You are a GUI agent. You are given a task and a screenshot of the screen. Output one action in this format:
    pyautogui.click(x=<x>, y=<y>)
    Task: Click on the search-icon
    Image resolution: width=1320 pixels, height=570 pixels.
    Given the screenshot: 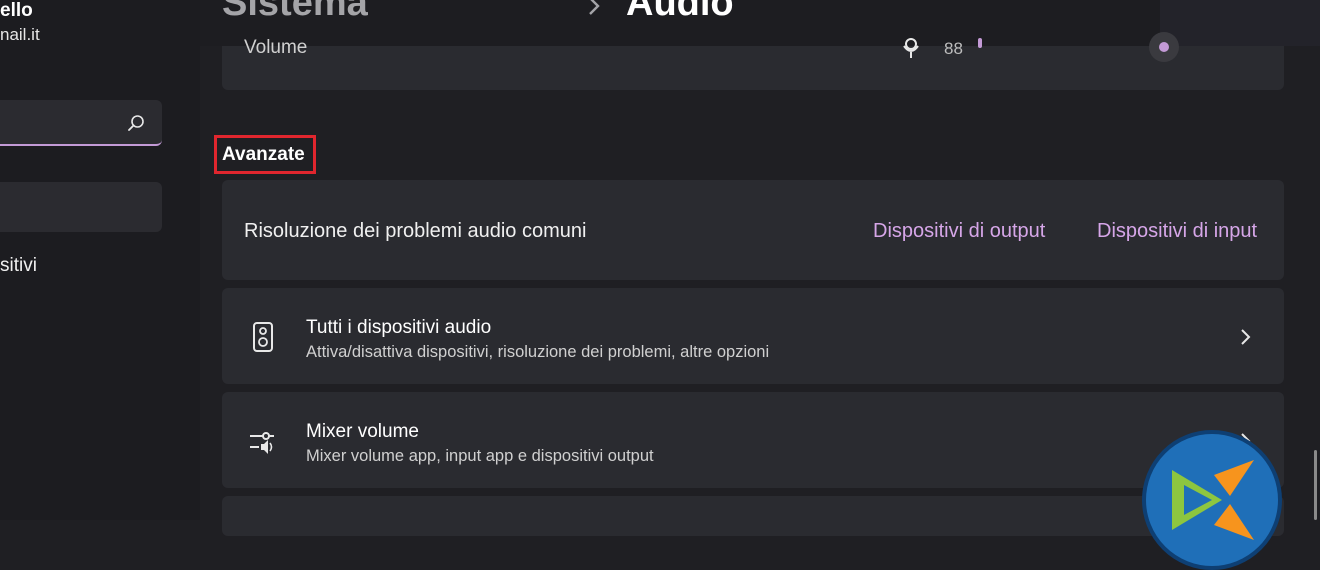 What is the action you would take?
    pyautogui.click(x=136, y=123)
    